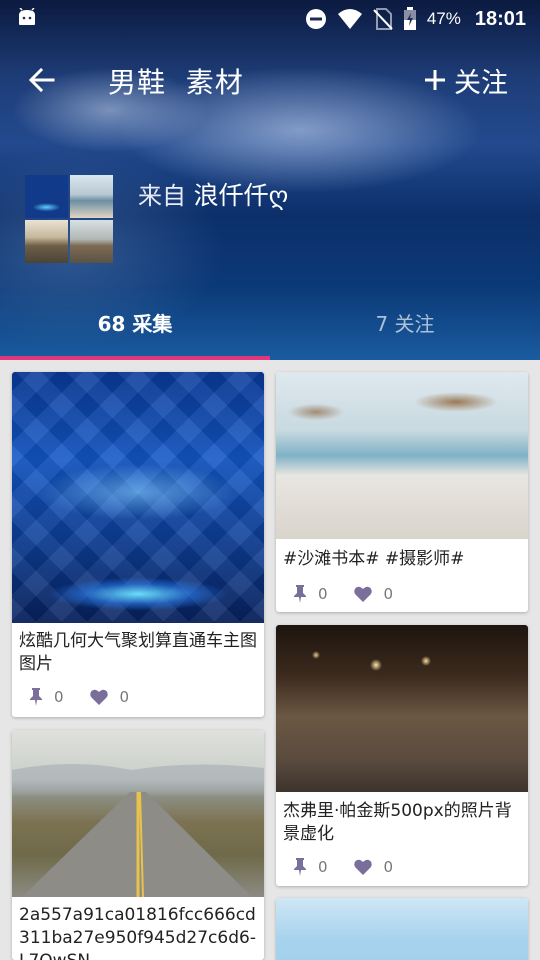 This screenshot has width=540, height=960. What do you see at coordinates (383, 19) in the screenshot?
I see `no-sim-icon` at bounding box center [383, 19].